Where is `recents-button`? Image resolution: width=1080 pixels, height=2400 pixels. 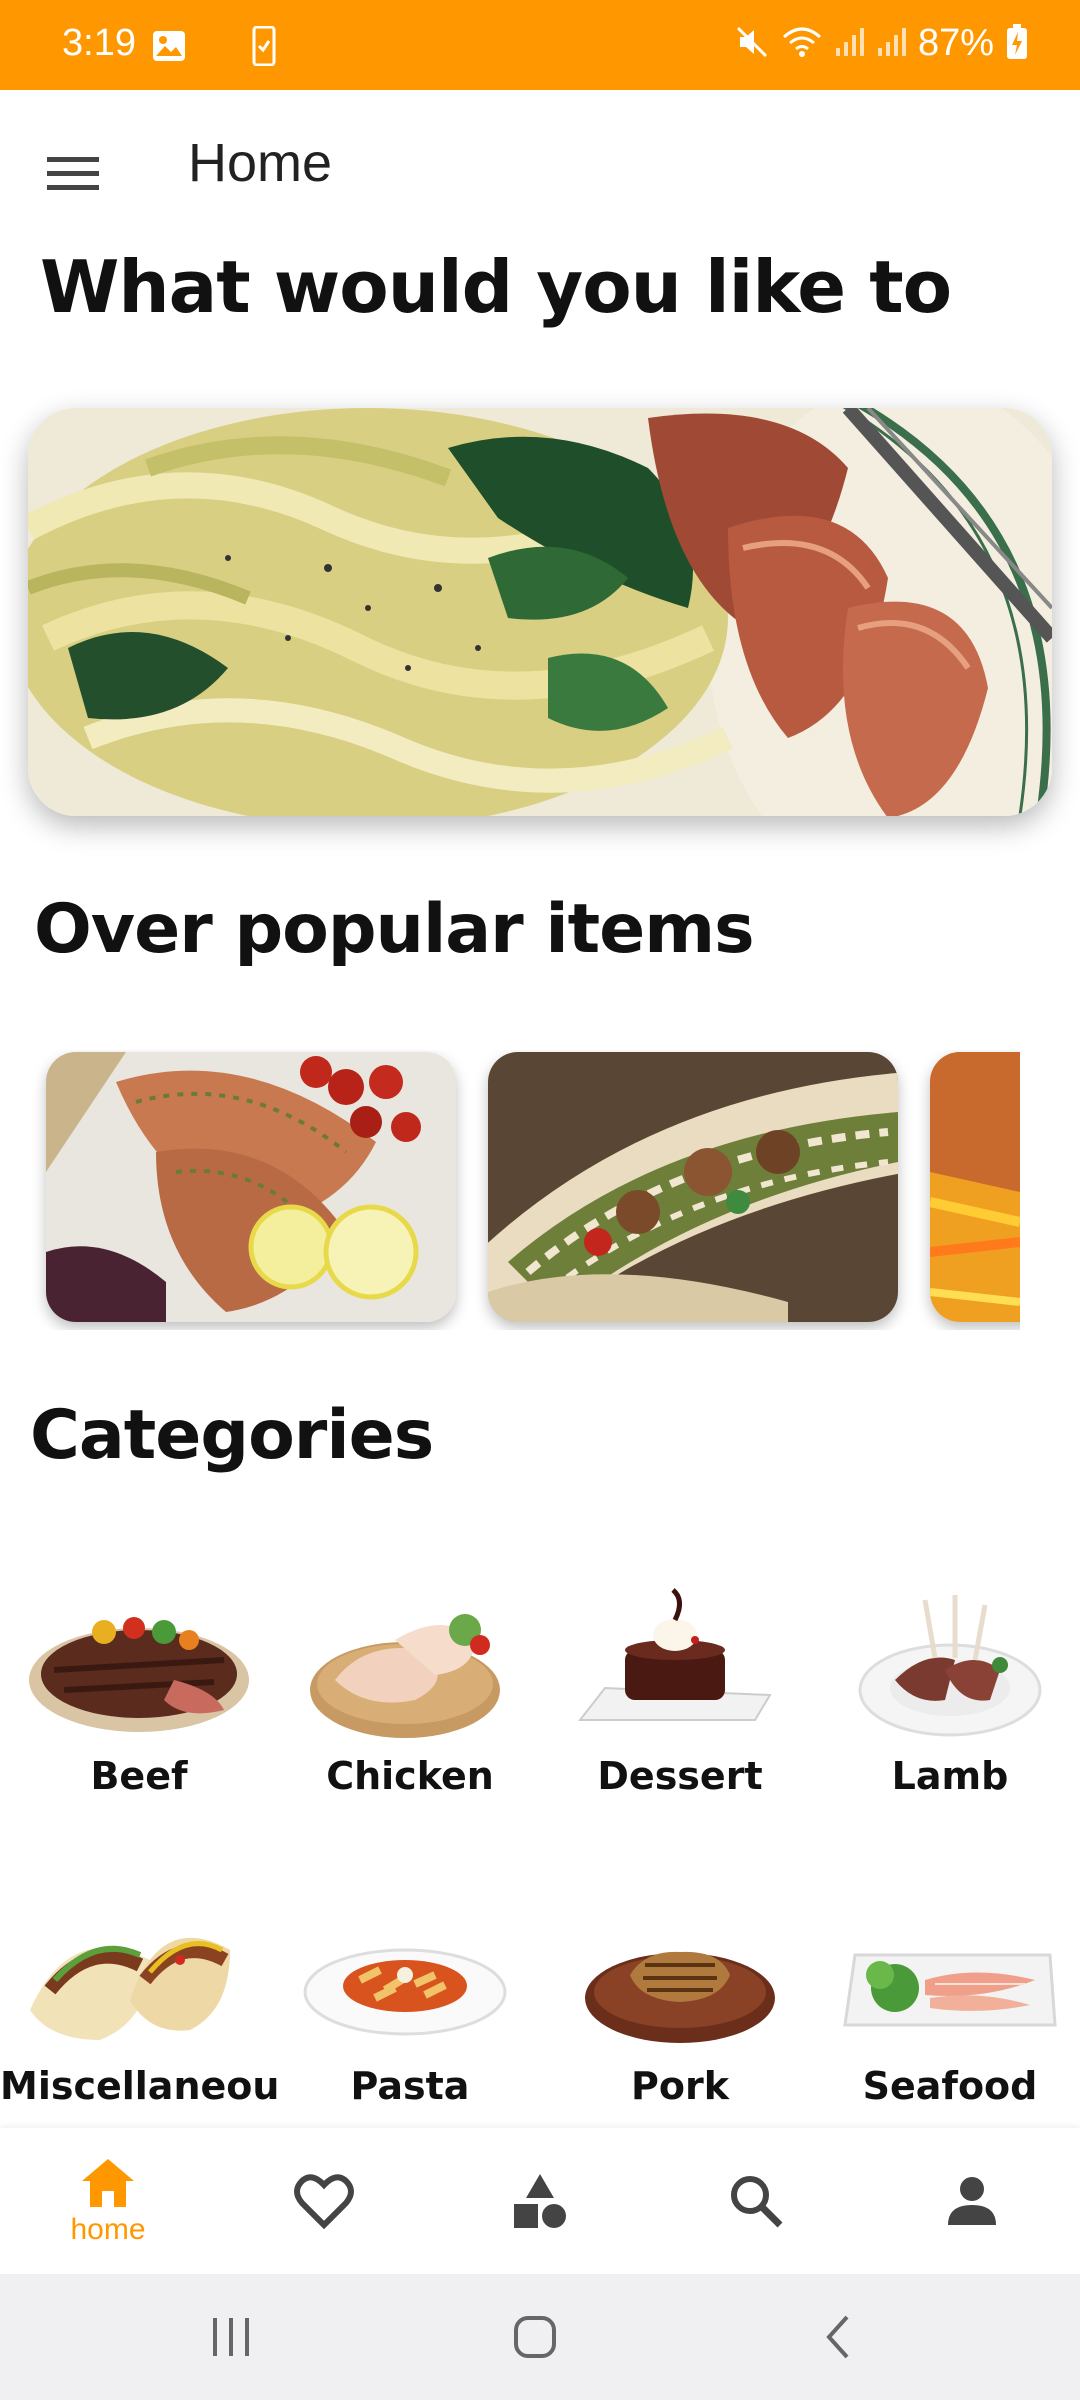
recents-button is located at coordinates (232, 2337).